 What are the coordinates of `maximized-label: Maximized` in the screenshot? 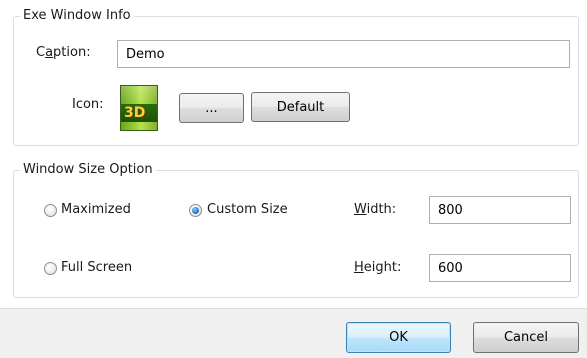 It's located at (96, 210).